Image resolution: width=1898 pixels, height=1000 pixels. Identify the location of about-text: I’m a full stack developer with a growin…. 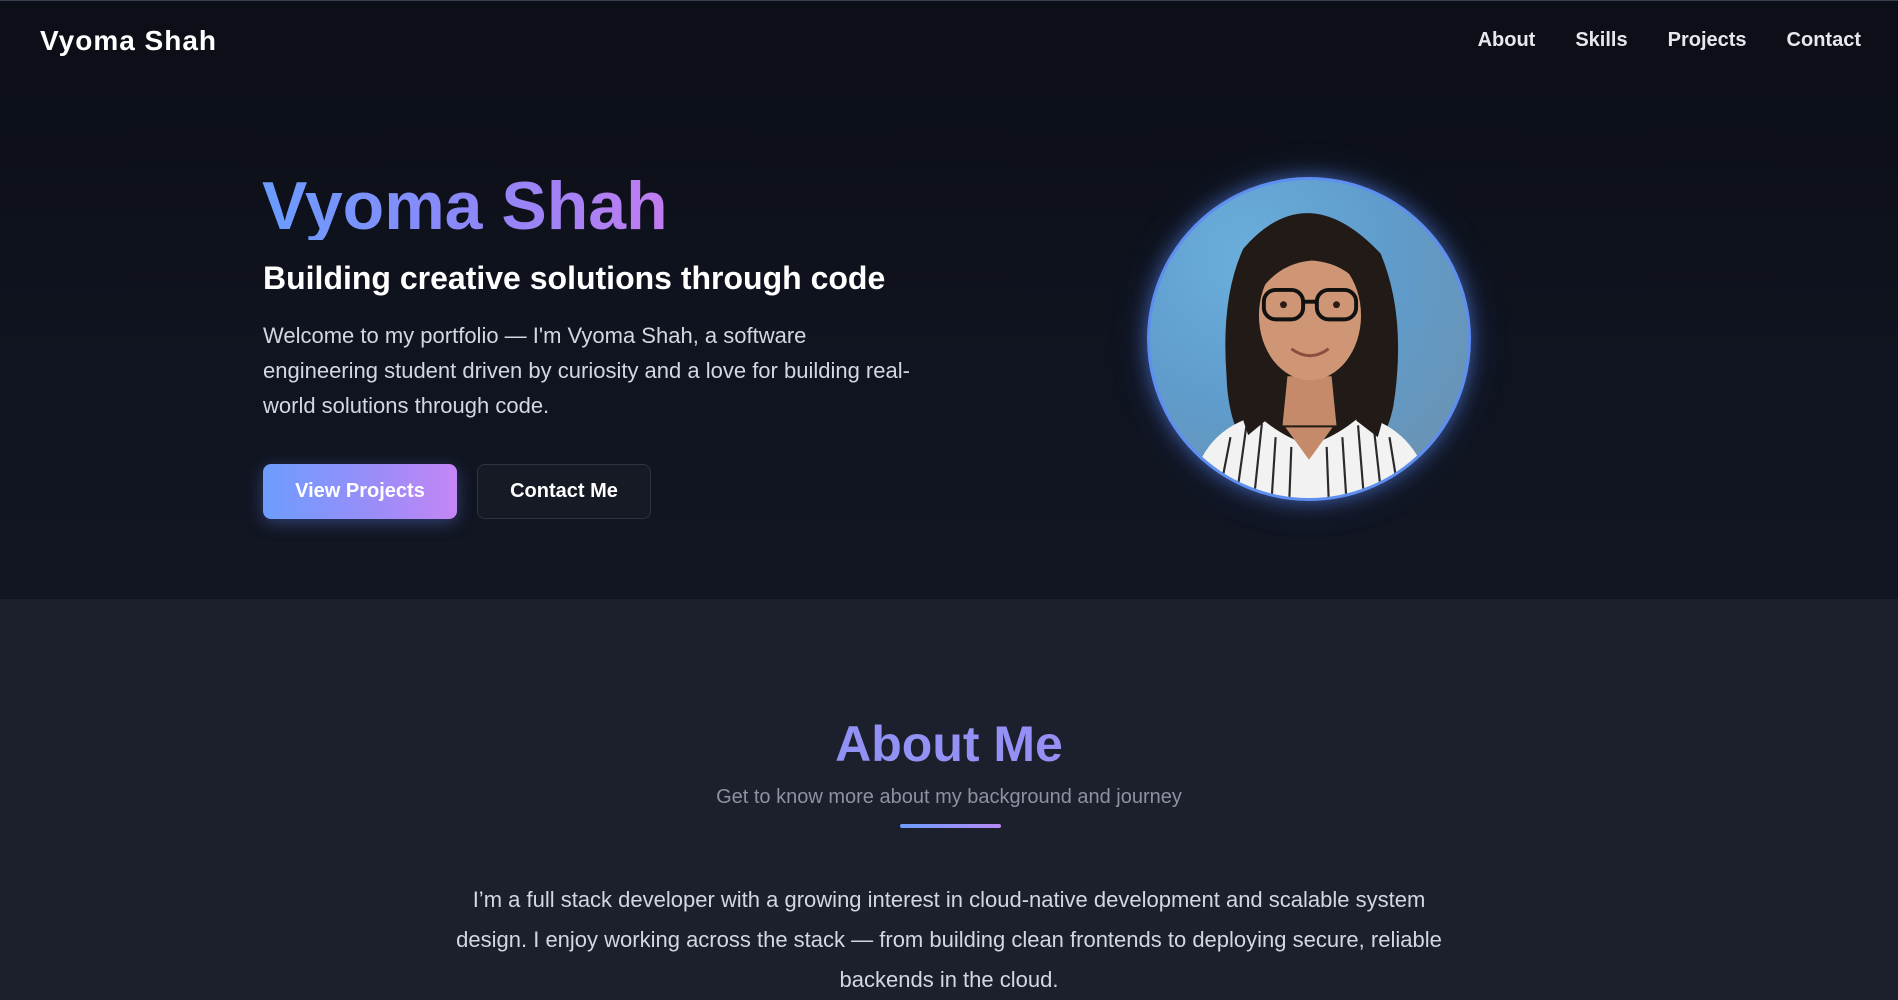
(949, 939).